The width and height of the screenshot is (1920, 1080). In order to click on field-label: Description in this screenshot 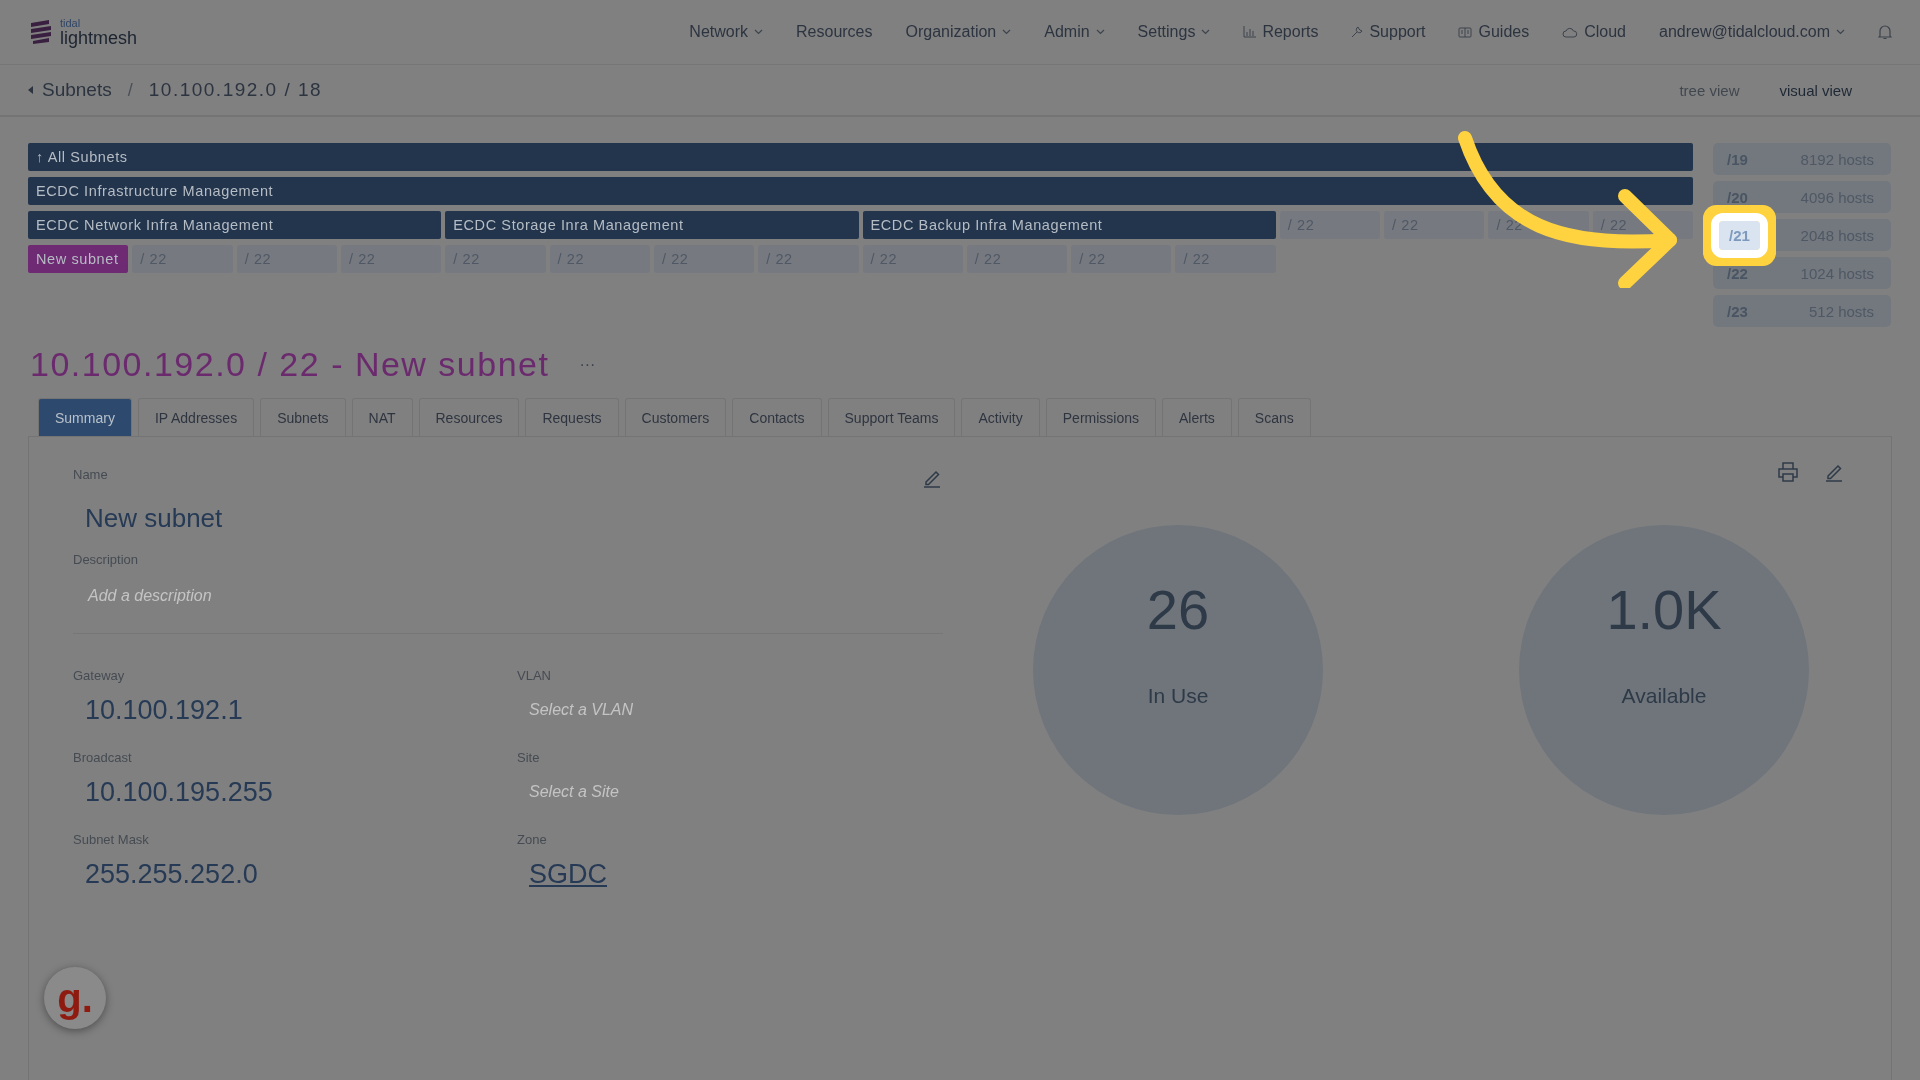, I will do `click(106, 559)`.